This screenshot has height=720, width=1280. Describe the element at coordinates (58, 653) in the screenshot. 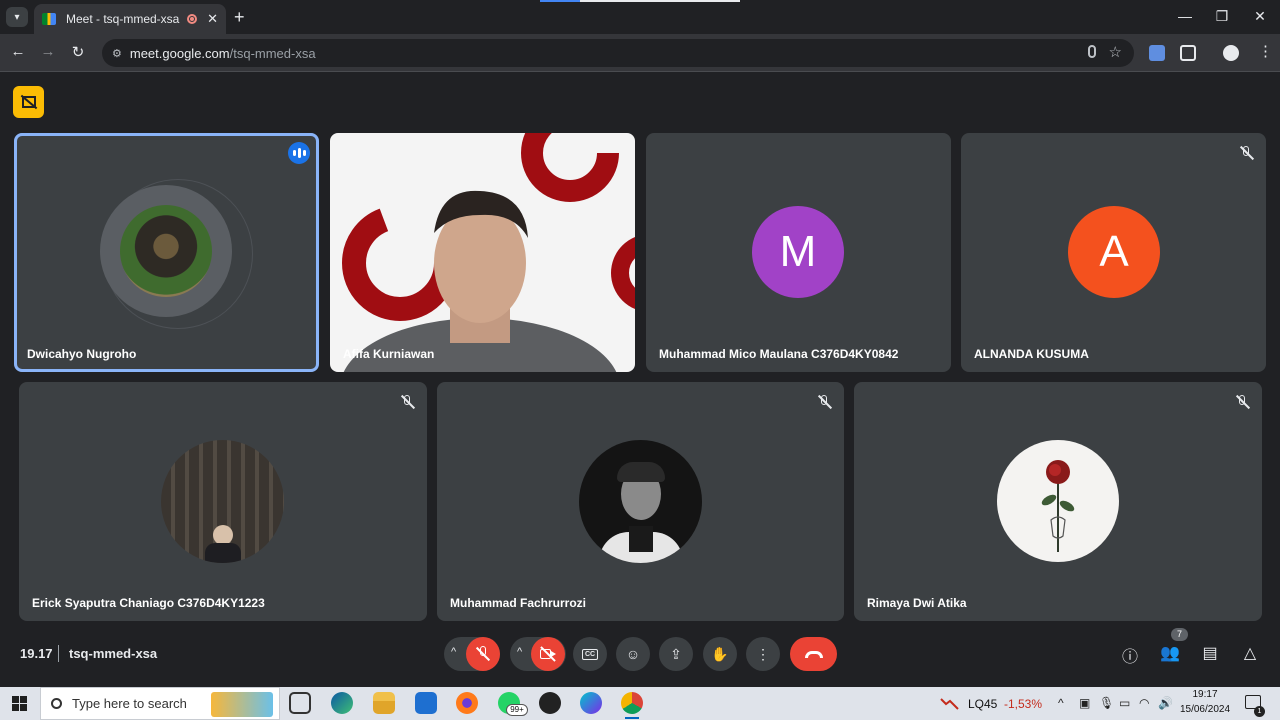

I see `divider` at that location.